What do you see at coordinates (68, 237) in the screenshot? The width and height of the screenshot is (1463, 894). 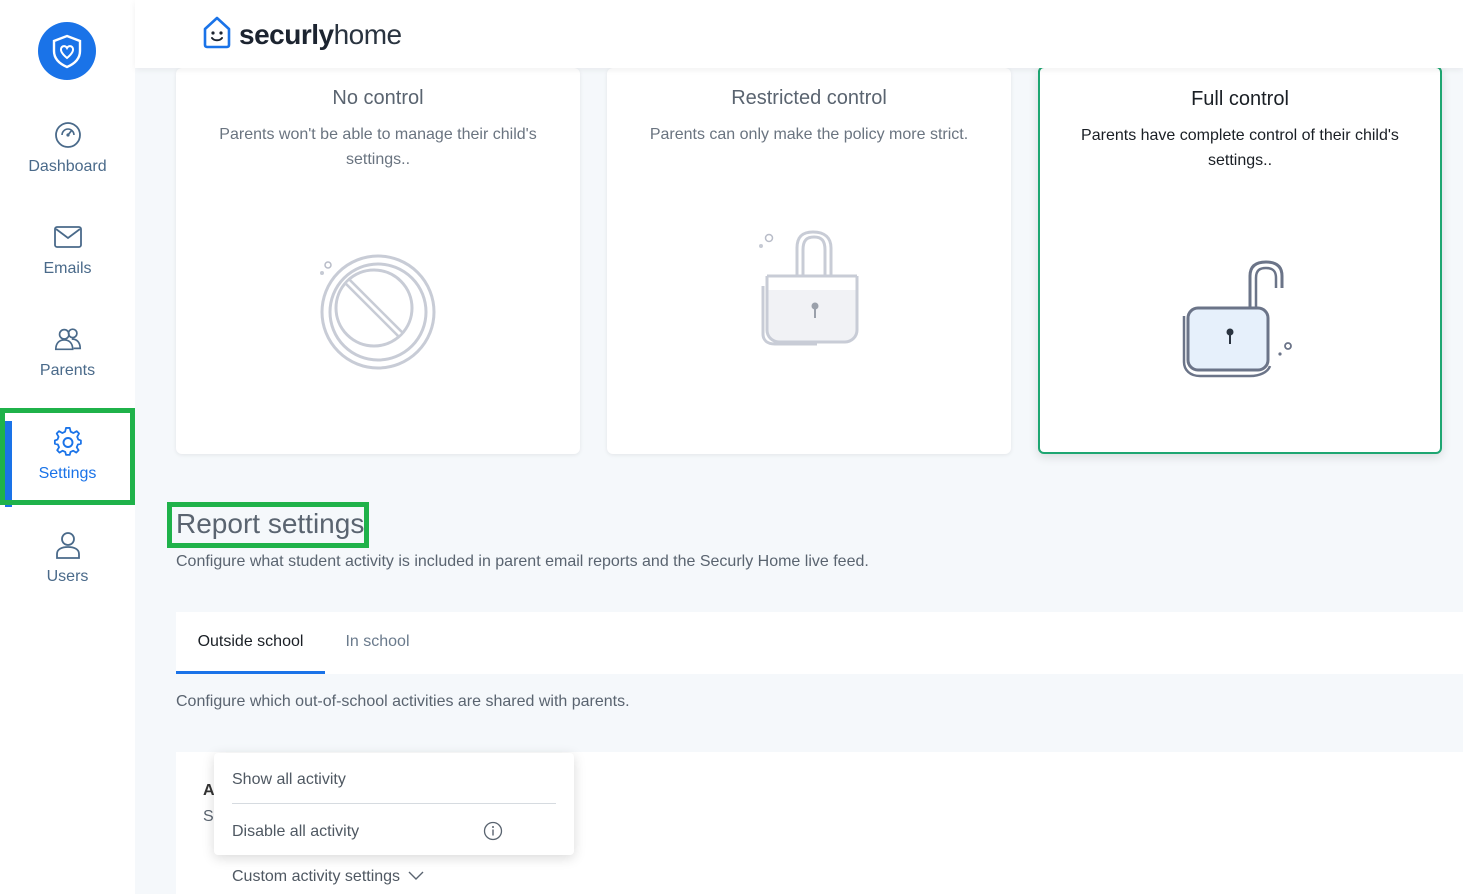 I see `envelope-icon` at bounding box center [68, 237].